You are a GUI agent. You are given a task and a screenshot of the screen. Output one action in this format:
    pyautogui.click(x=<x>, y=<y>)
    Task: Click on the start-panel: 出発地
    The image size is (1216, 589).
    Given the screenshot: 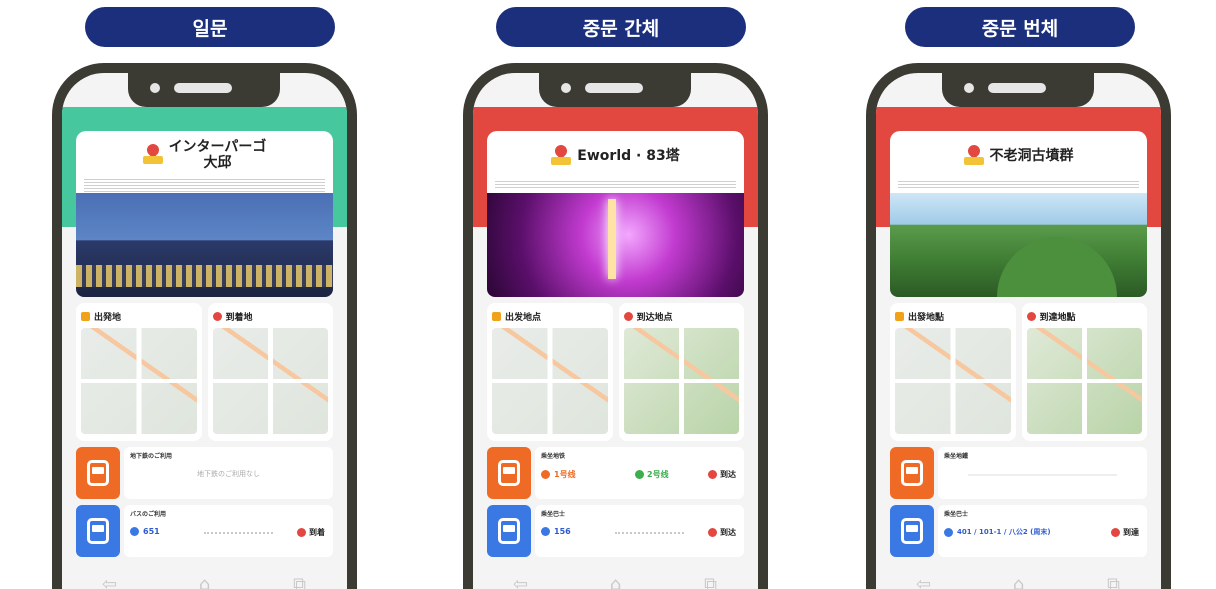 What is the action you would take?
    pyautogui.click(x=139, y=372)
    